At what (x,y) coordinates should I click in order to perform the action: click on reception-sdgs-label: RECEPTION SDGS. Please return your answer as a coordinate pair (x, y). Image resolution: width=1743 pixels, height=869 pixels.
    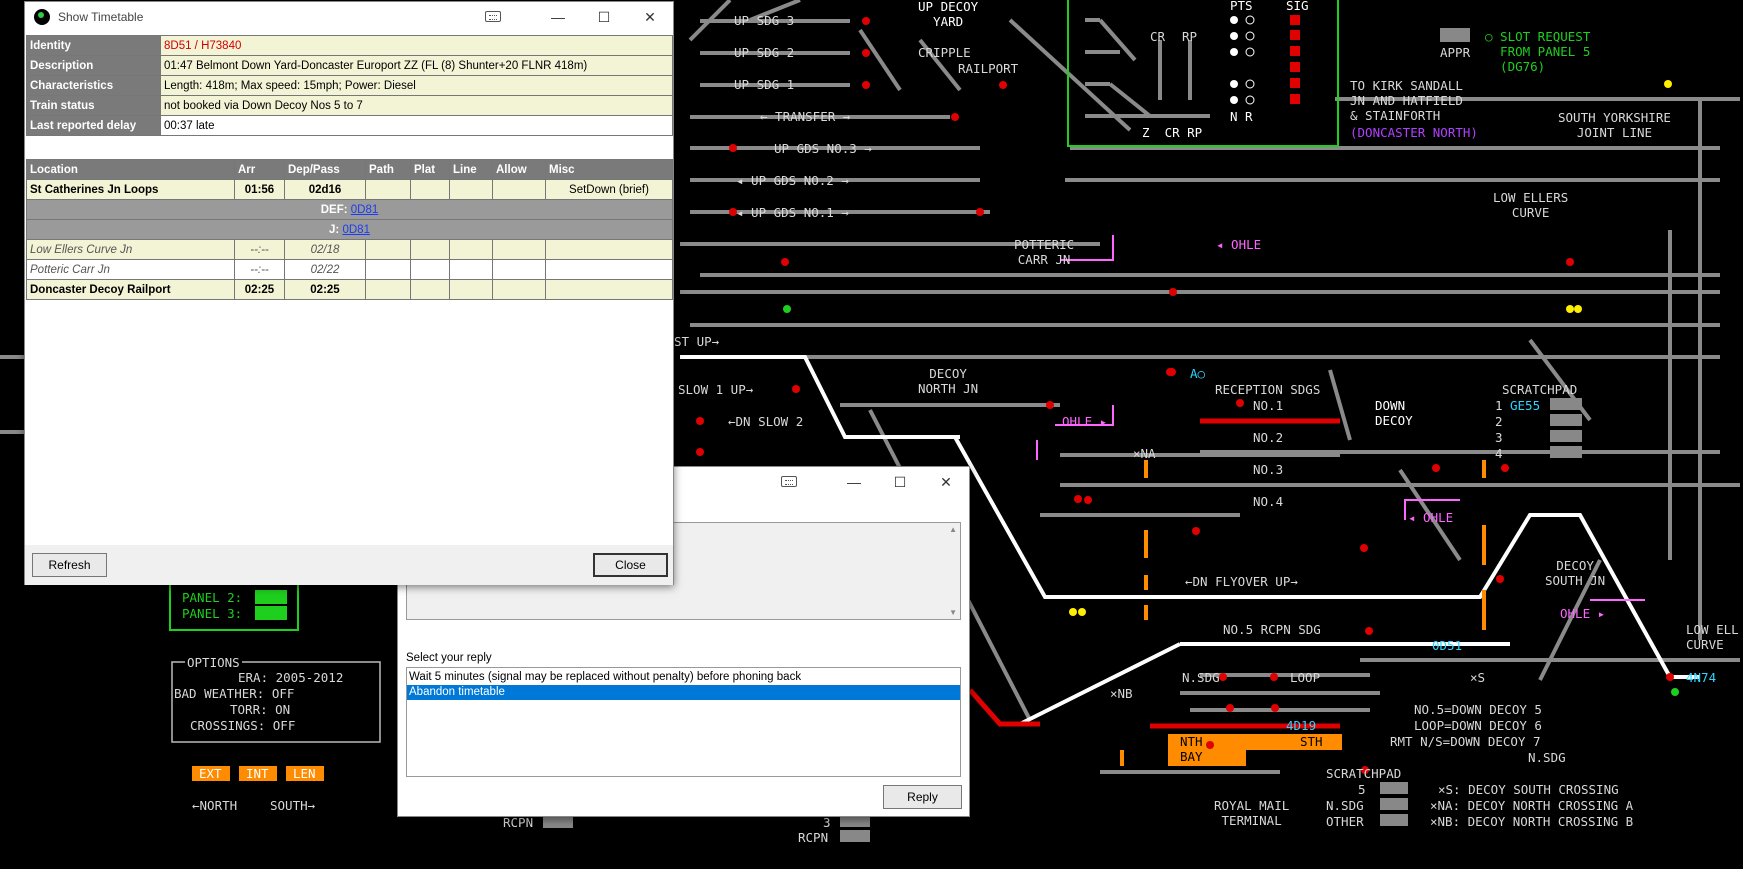
    Looking at the image, I should click on (1268, 389).